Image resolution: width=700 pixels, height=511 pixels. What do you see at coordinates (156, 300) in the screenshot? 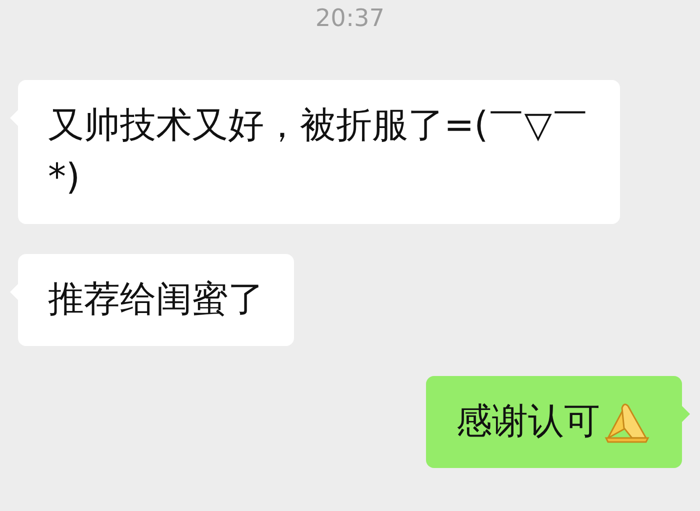
I see `message-bubble: 推荐给闺蜜了` at bounding box center [156, 300].